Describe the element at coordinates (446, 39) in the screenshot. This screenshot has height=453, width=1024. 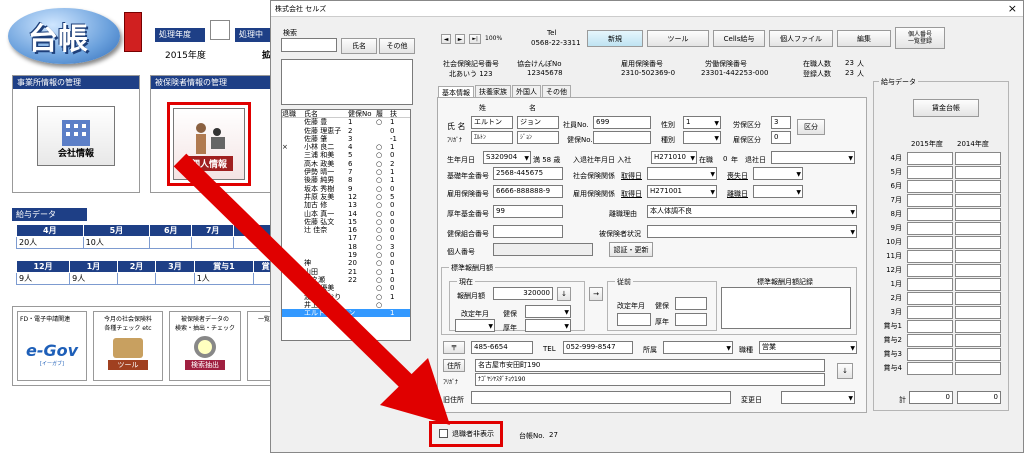
I see `nav-prev-button: ◄` at that location.